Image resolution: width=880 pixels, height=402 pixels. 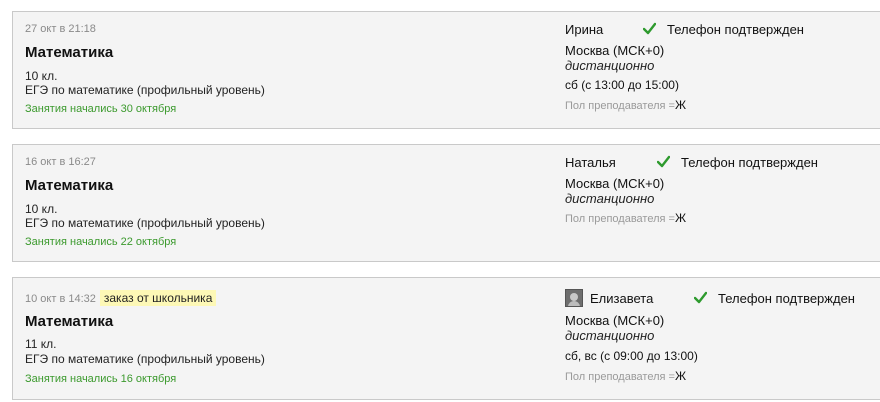 I want to click on student-name: Ирина, so click(x=584, y=29).